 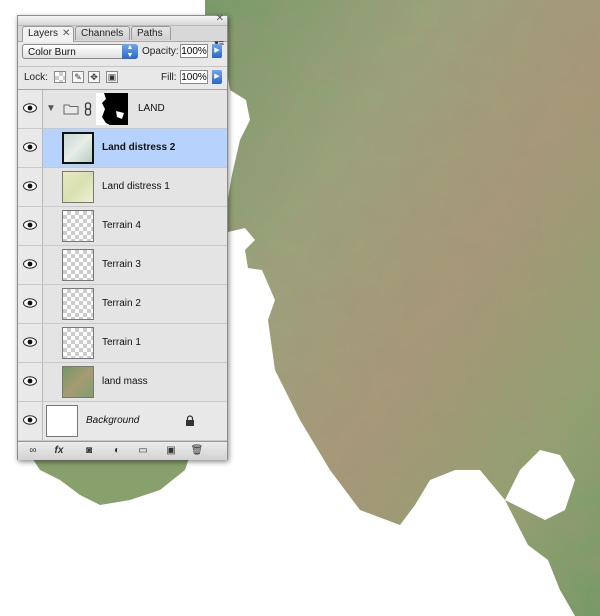 What do you see at coordinates (169, 77) in the screenshot?
I see `fill-label: Fill:` at bounding box center [169, 77].